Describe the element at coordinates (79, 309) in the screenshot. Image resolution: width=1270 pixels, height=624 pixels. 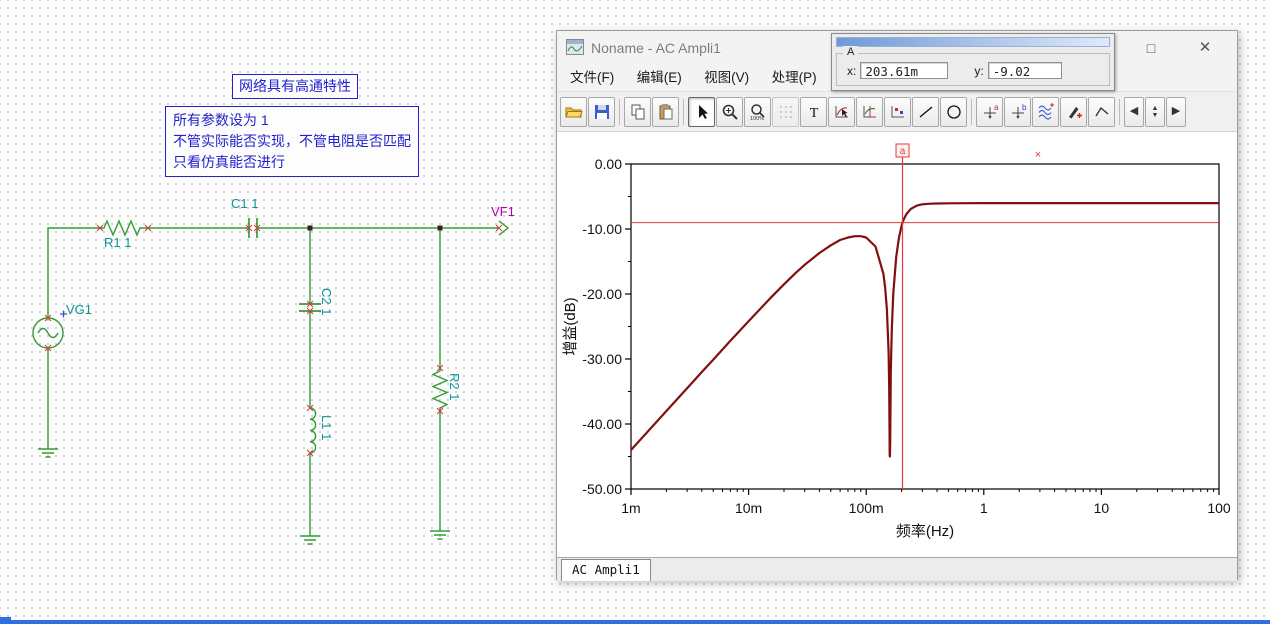
I see `label-vg1: VG1` at that location.